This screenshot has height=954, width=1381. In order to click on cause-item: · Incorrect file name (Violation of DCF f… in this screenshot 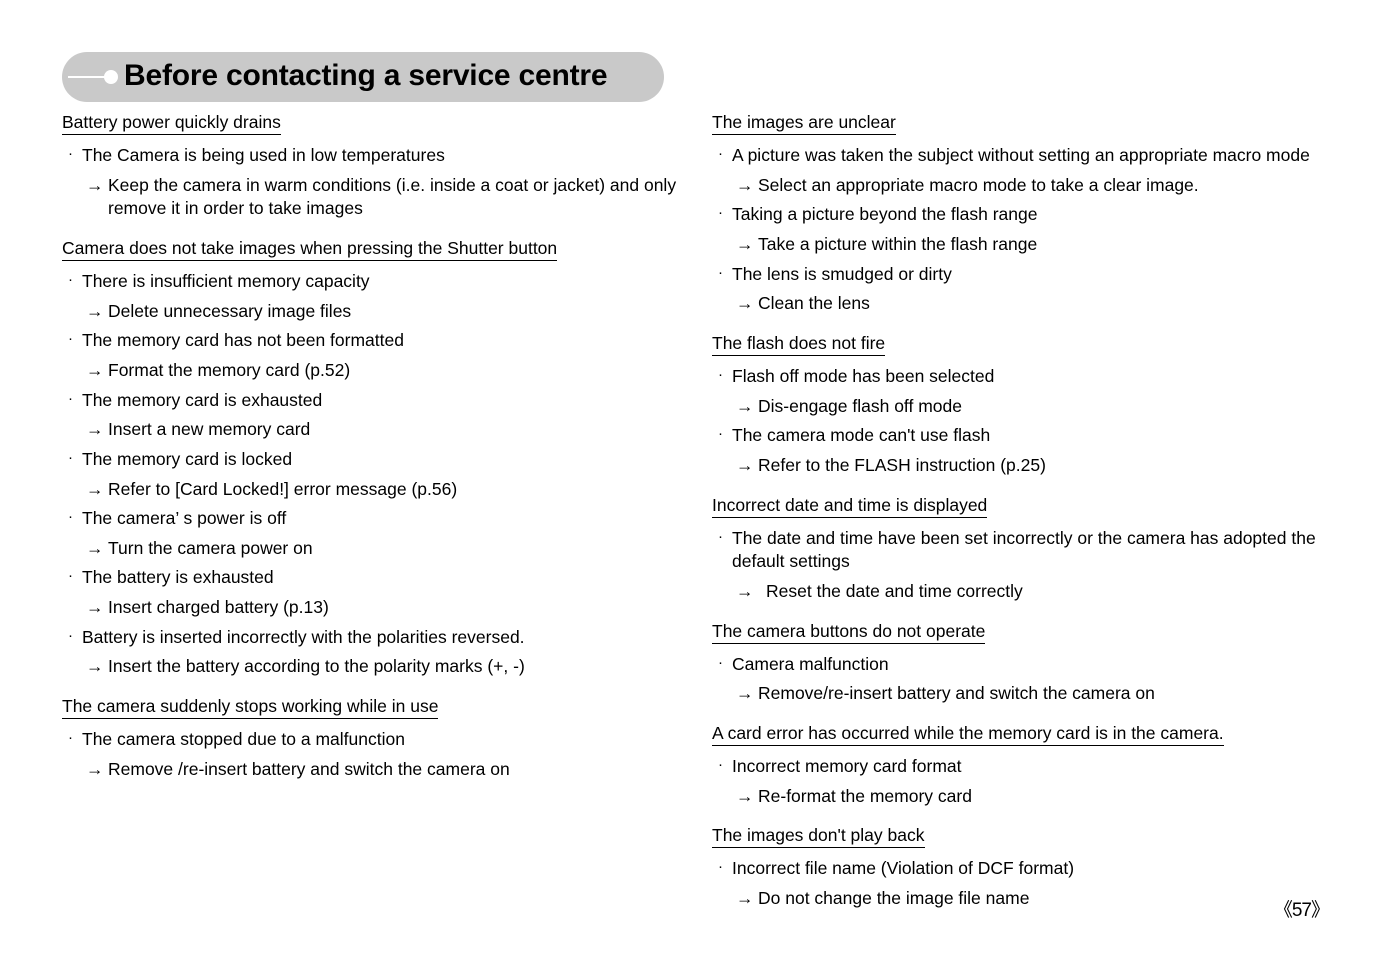, I will do `click(1022, 869)`.